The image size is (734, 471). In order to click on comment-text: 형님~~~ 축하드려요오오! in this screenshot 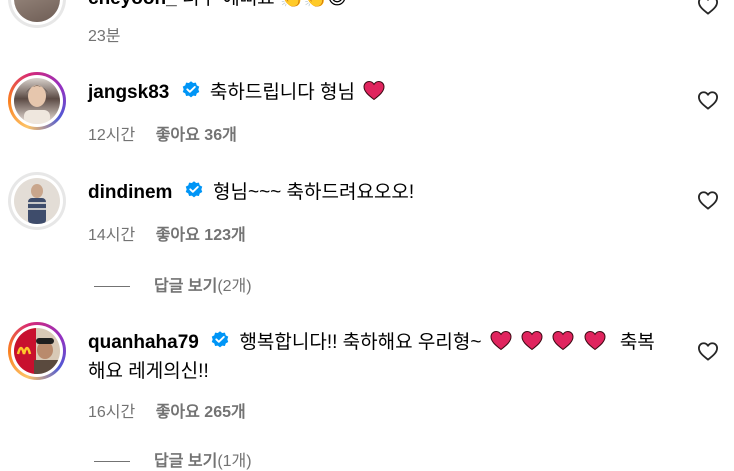, I will do `click(314, 192)`.